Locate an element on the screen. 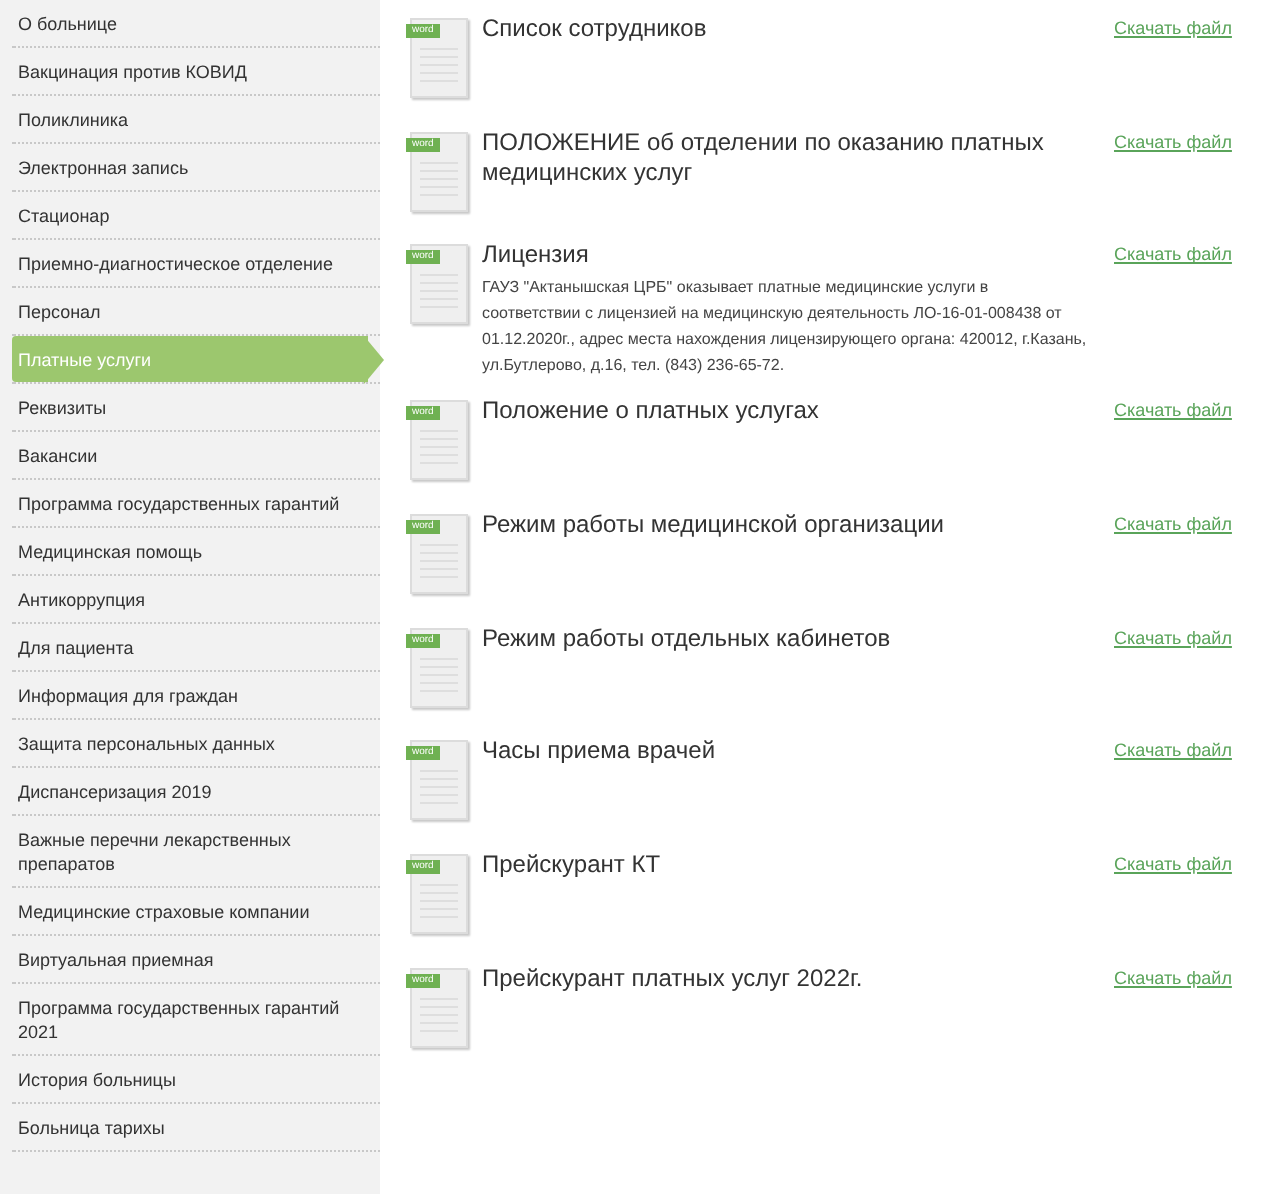 The image size is (1278, 1194). sidebar-item: Вакцинация против КОВИД is located at coordinates (188, 71).